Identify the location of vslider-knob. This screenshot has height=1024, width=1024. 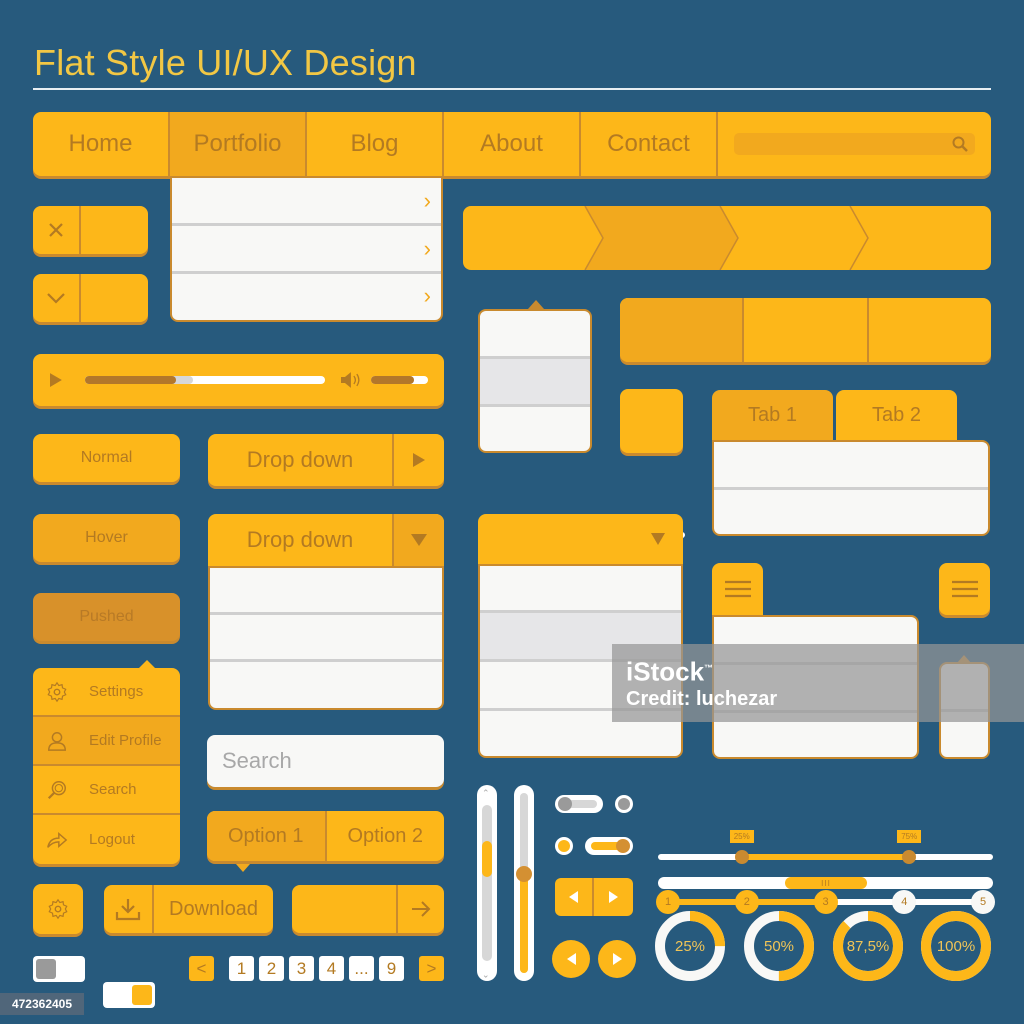
(524, 874).